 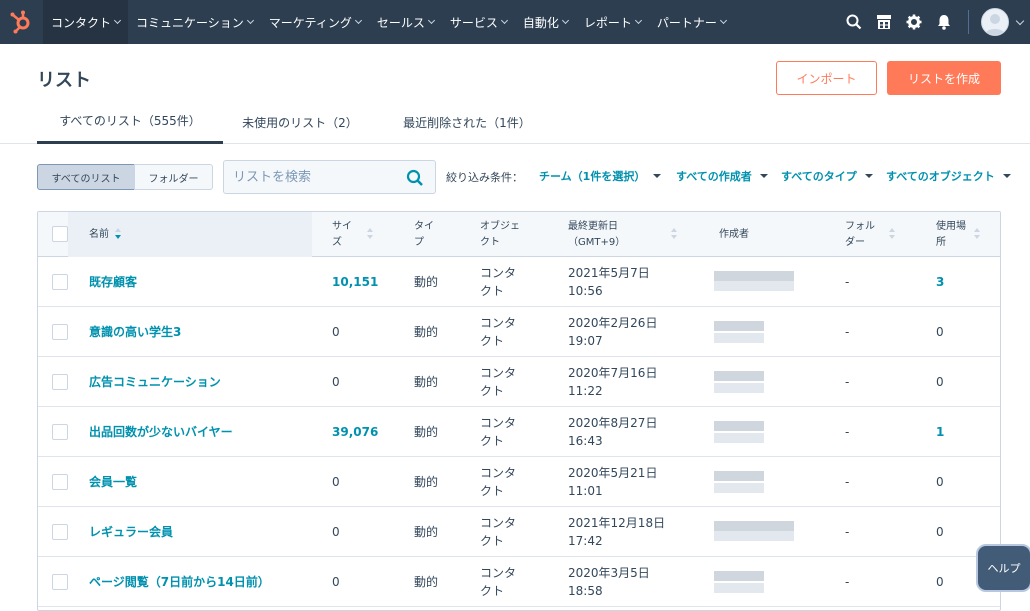 I want to click on all-lists-toggle-button: すべてのリスト, so click(x=86, y=177).